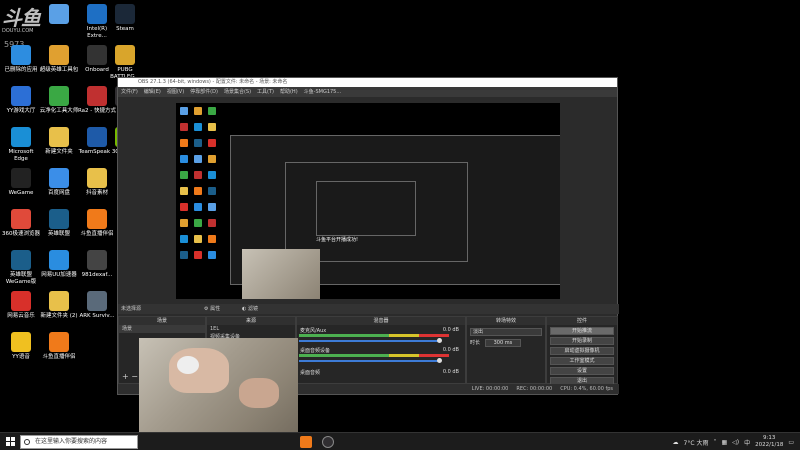  Describe the element at coordinates (368, 309) in the screenshot. I see `obs-source-toolbar: 未选择源 ⚙ 属性 ◐ 滤镜` at that location.